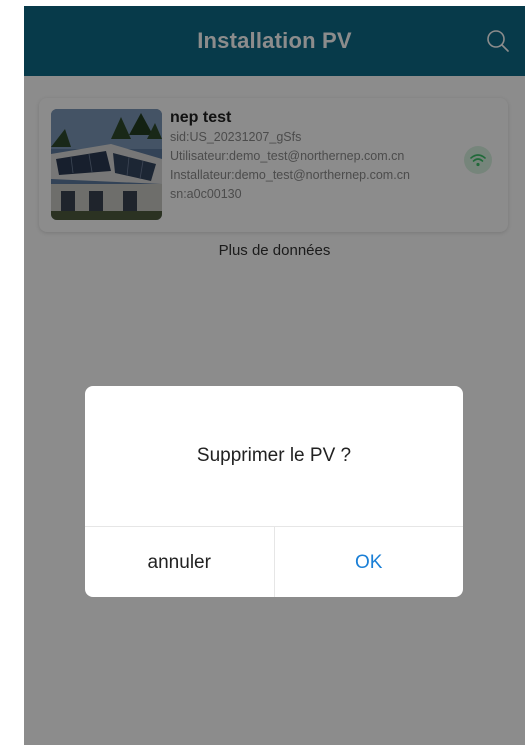 Image resolution: width=529 pixels, height=745 pixels. I want to click on cancel-button: annuler, so click(180, 562).